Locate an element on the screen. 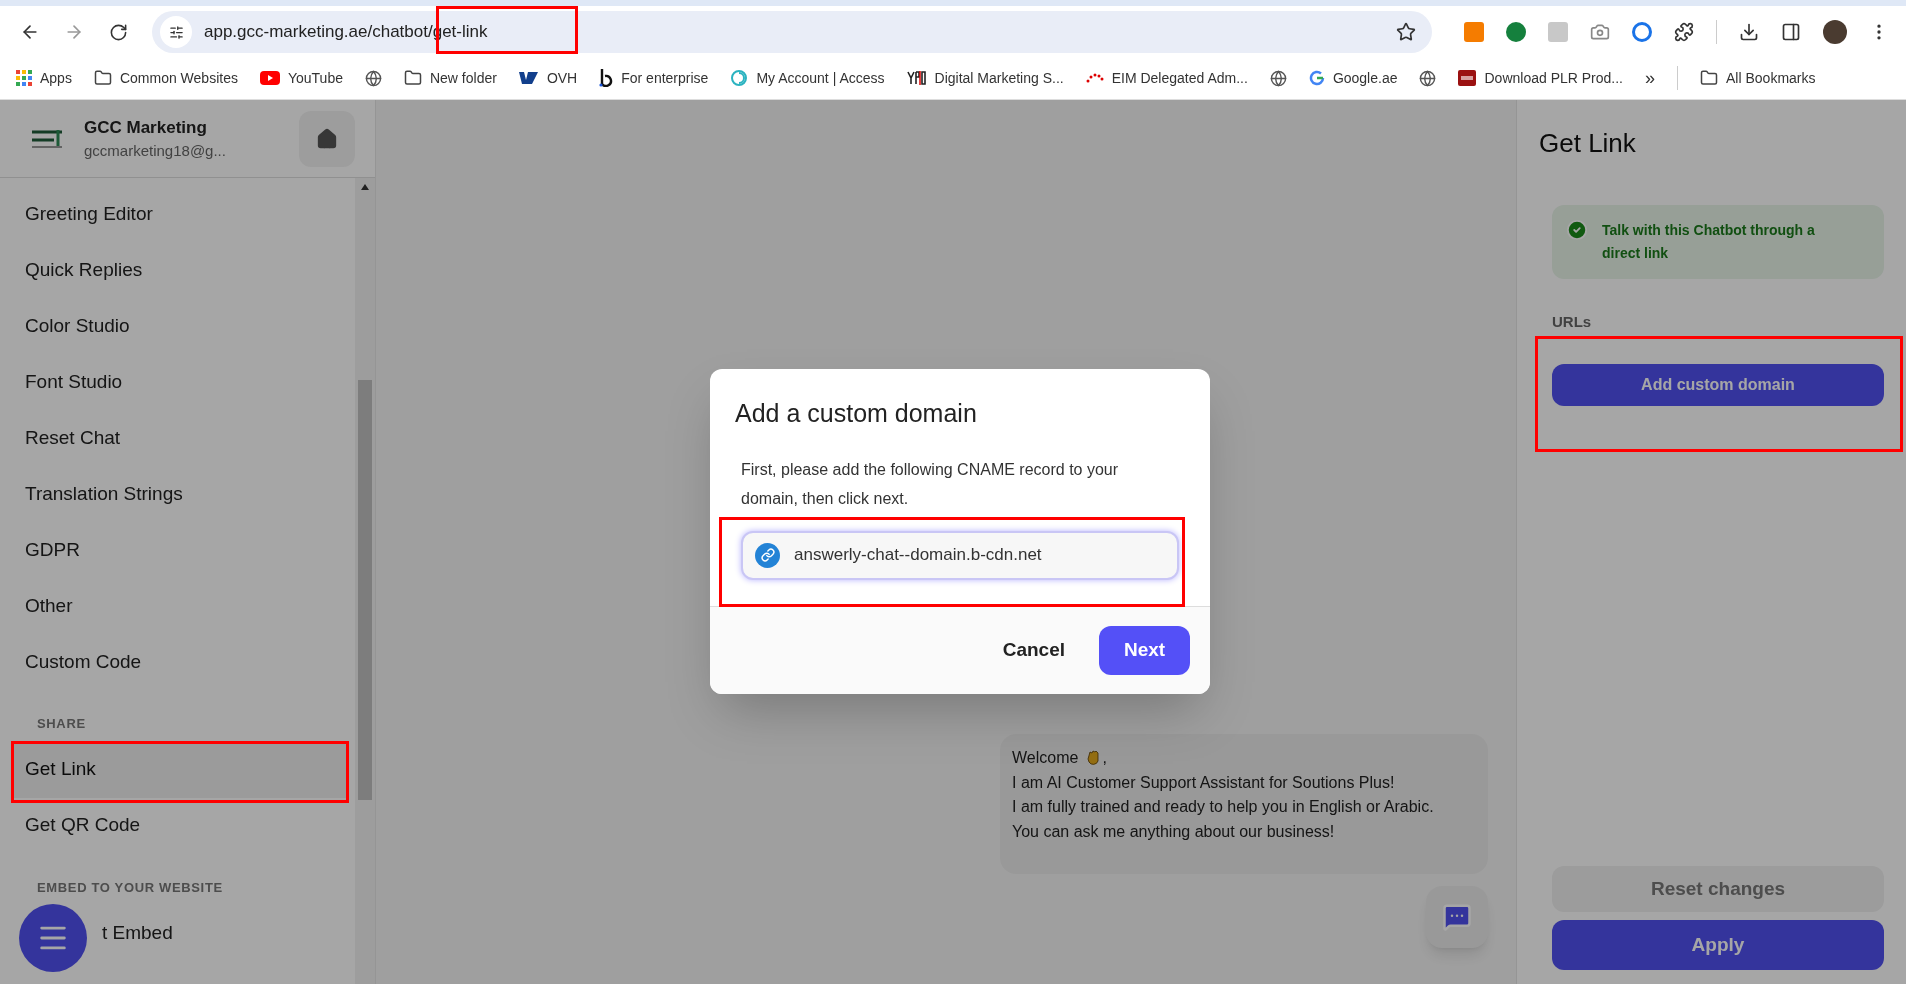  home-button is located at coordinates (327, 138).